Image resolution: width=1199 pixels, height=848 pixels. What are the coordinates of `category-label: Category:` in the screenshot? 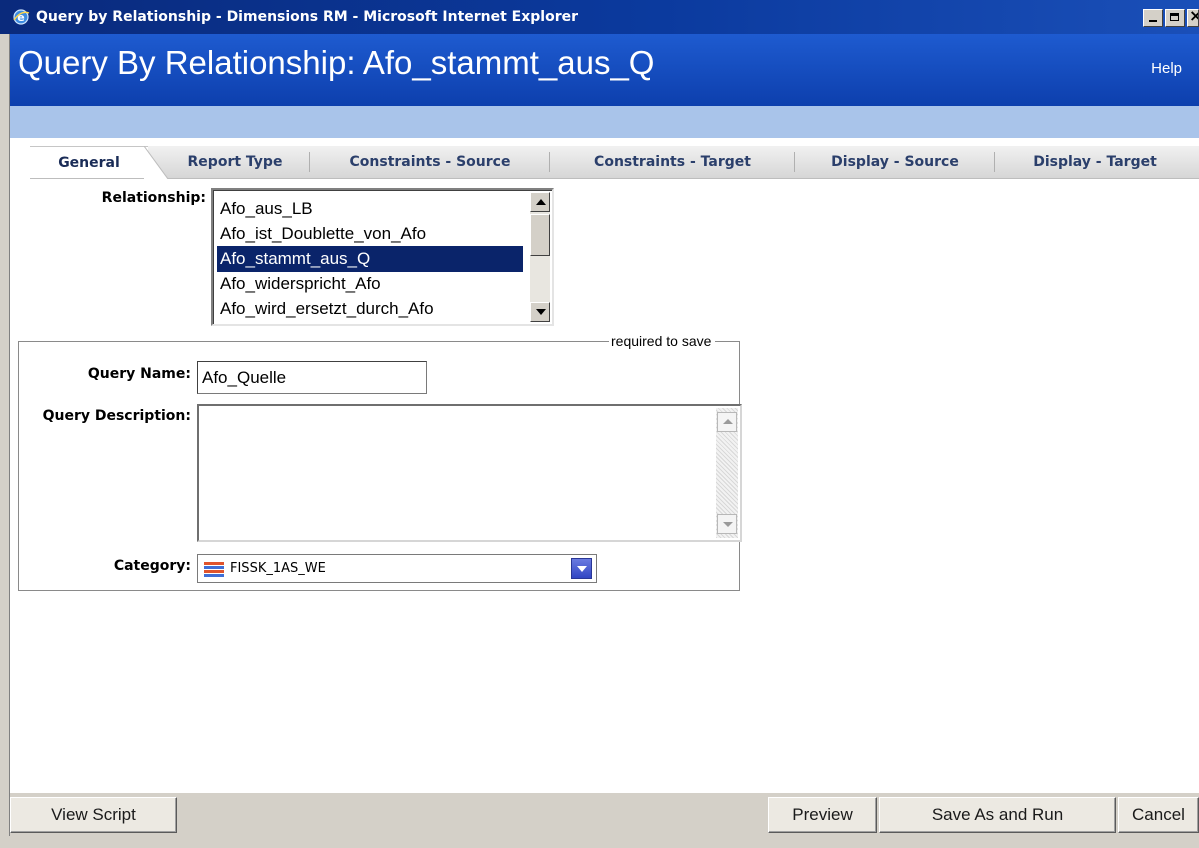 It's located at (152, 566).